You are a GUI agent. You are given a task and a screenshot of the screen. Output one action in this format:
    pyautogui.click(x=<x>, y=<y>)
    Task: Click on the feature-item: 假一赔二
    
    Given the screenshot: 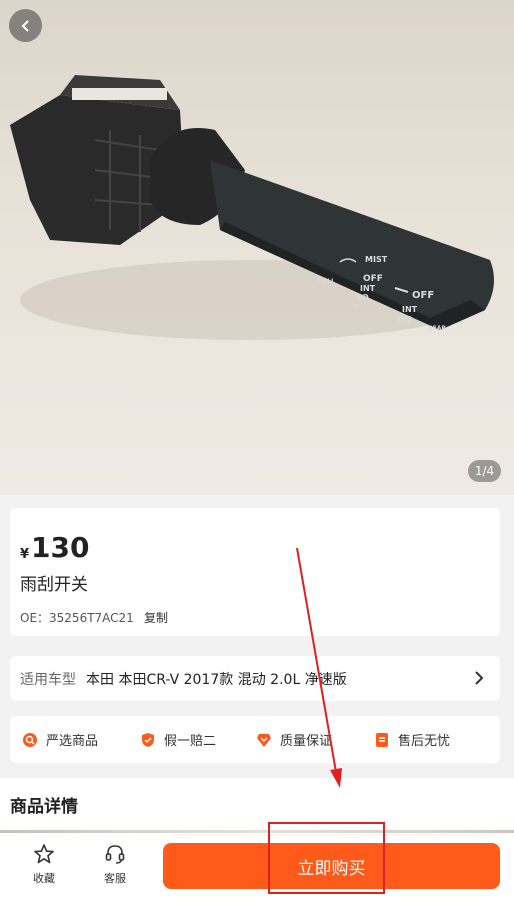 What is the action you would take?
    pyautogui.click(x=178, y=739)
    